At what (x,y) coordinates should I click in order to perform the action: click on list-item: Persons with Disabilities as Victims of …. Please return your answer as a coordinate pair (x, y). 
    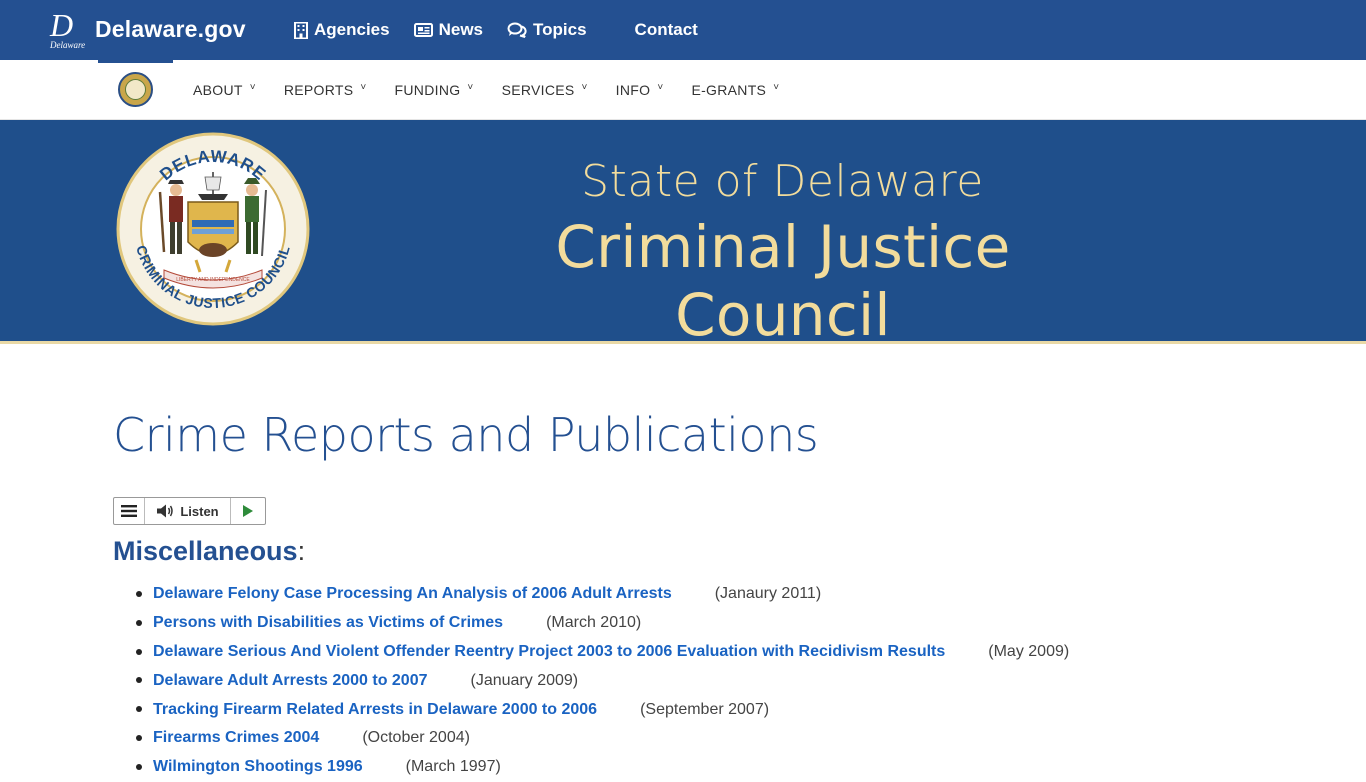
    Looking at the image, I should click on (602, 623).